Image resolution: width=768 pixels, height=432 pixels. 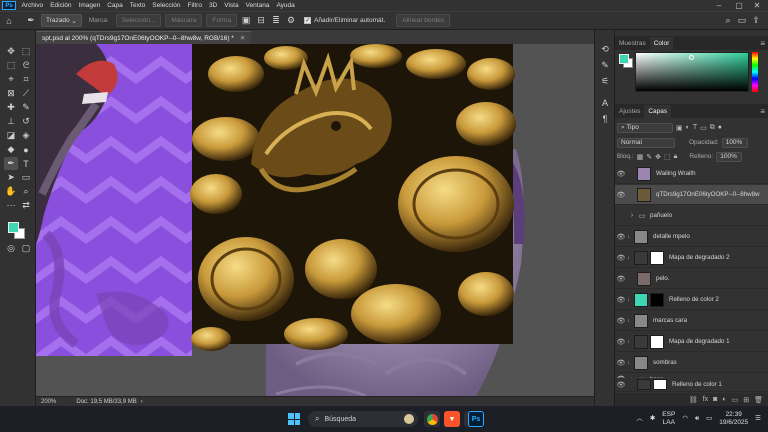 I want to click on fx-icon: fx, so click(x=705, y=399).